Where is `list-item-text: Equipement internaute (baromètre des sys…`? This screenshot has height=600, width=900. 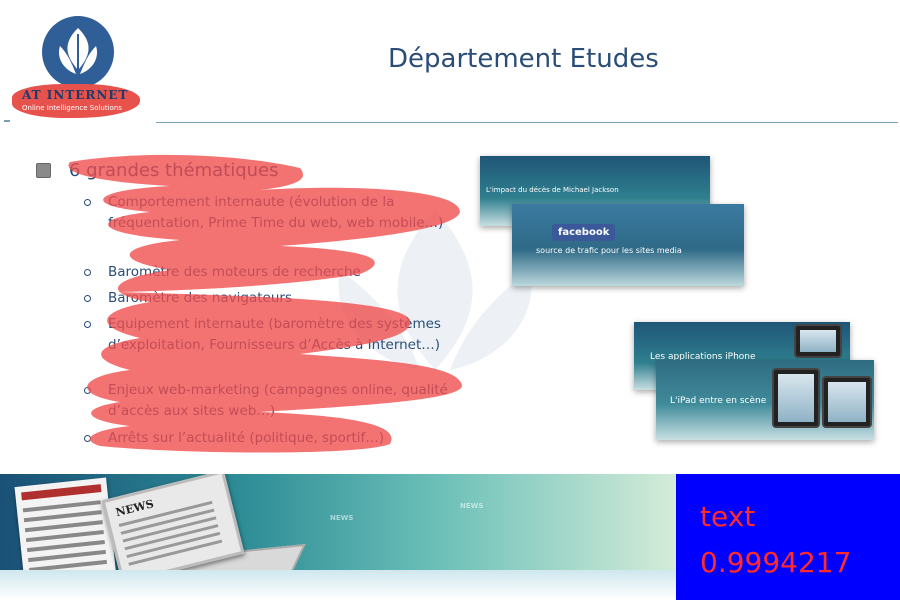
list-item-text: Equipement internaute (baromètre des sys… is located at coordinates (274, 334).